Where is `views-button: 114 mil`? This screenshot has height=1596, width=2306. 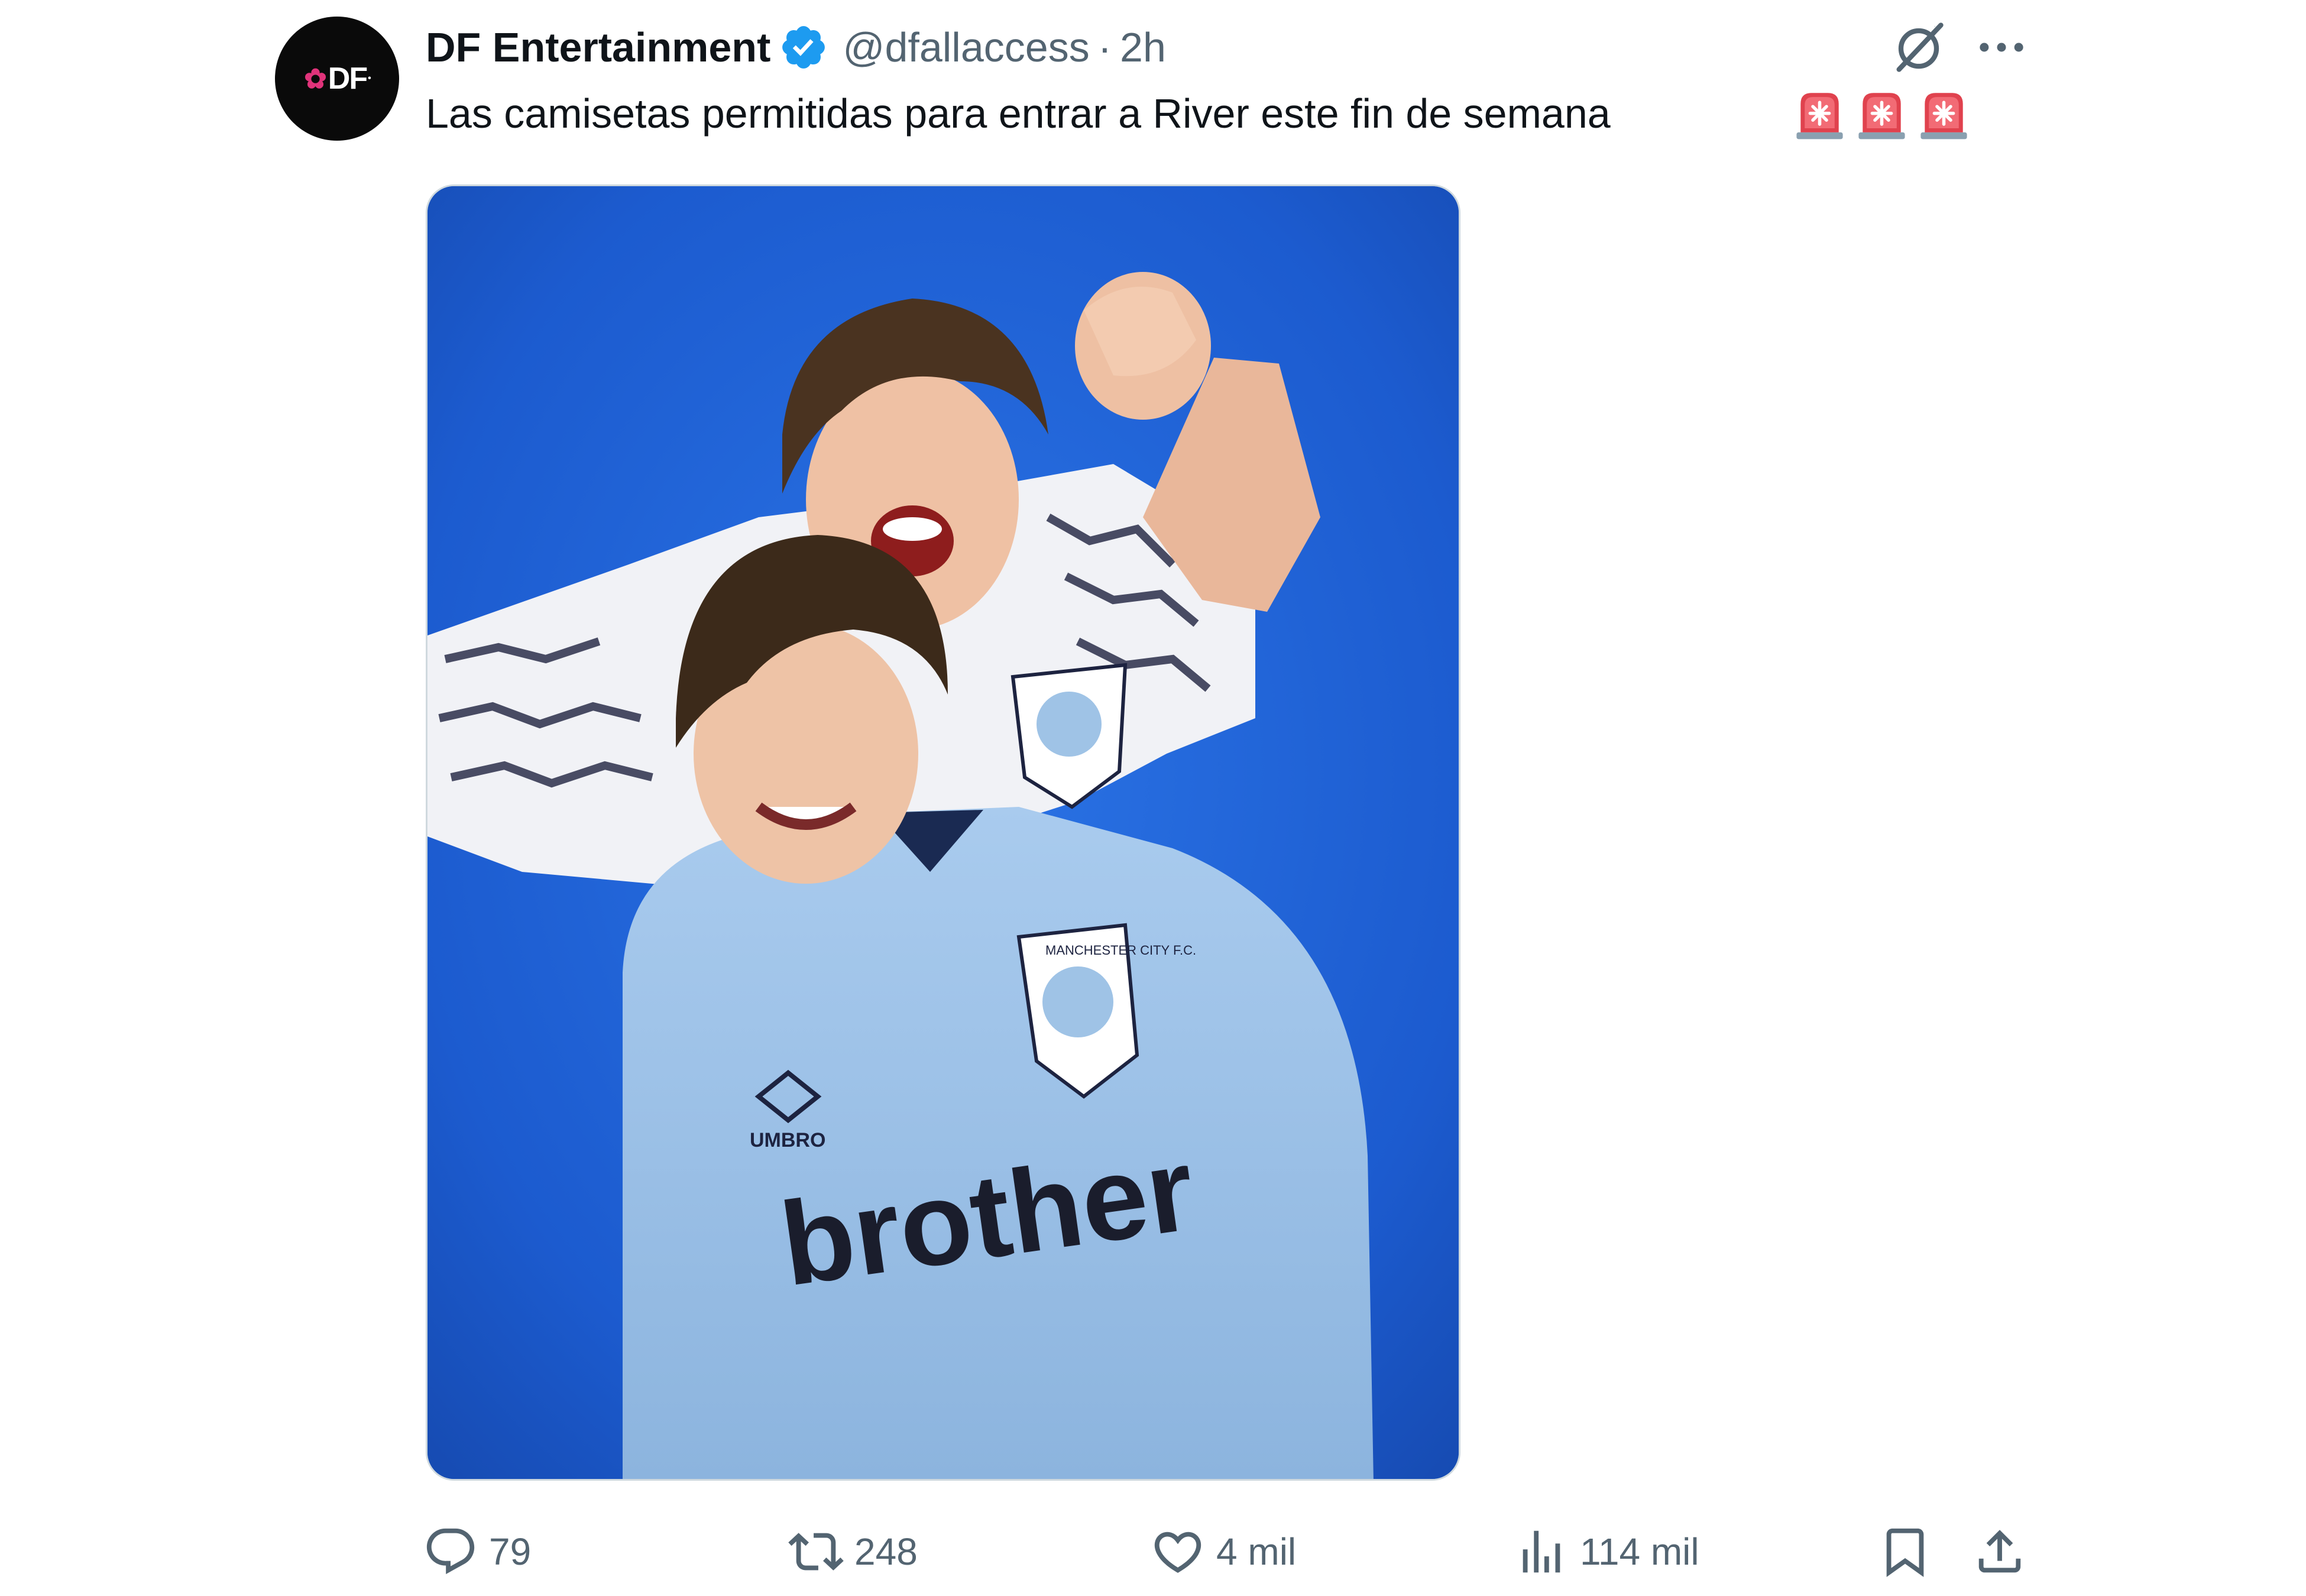 views-button: 114 mil is located at coordinates (1606, 1551).